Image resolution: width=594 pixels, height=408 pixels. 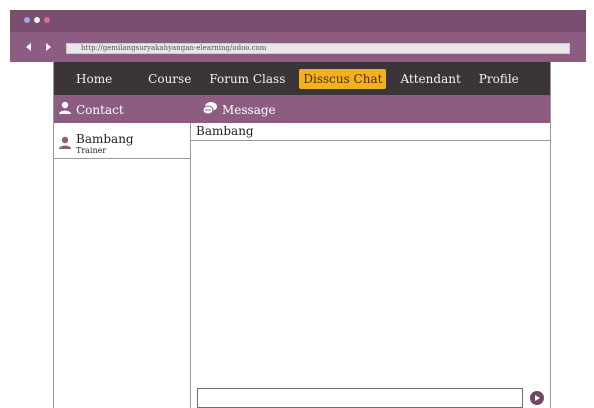 I want to click on menu-item-discuss-chat: Disscus Chat, so click(x=343, y=78).